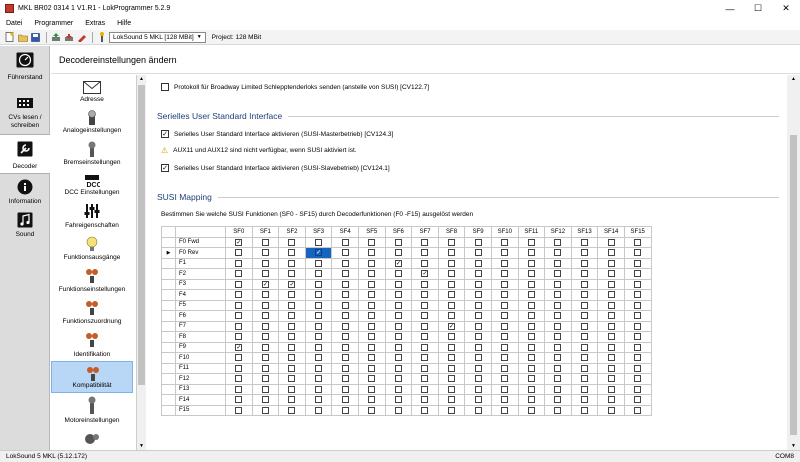 This screenshot has width=800, height=462. What do you see at coordinates (793, 262) in the screenshot?
I see `content-scrollbar: ▲ ▼` at bounding box center [793, 262].